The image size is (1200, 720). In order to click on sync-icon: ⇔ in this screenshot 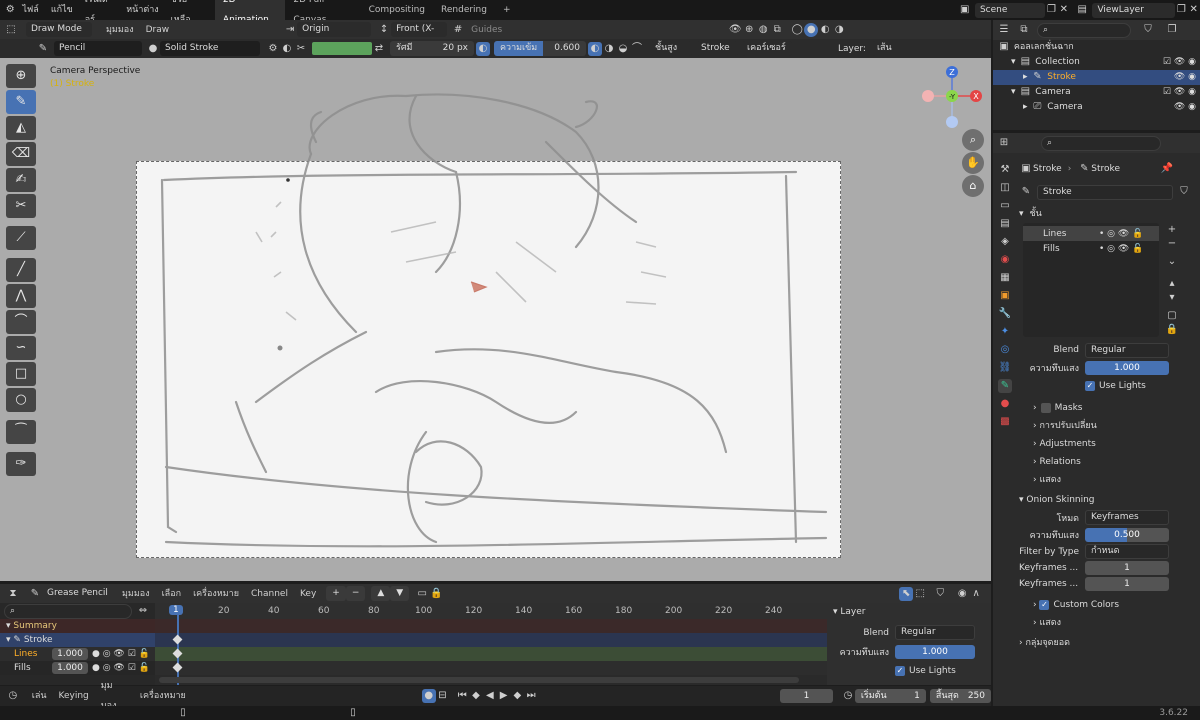, I will do `click(143, 611)`.